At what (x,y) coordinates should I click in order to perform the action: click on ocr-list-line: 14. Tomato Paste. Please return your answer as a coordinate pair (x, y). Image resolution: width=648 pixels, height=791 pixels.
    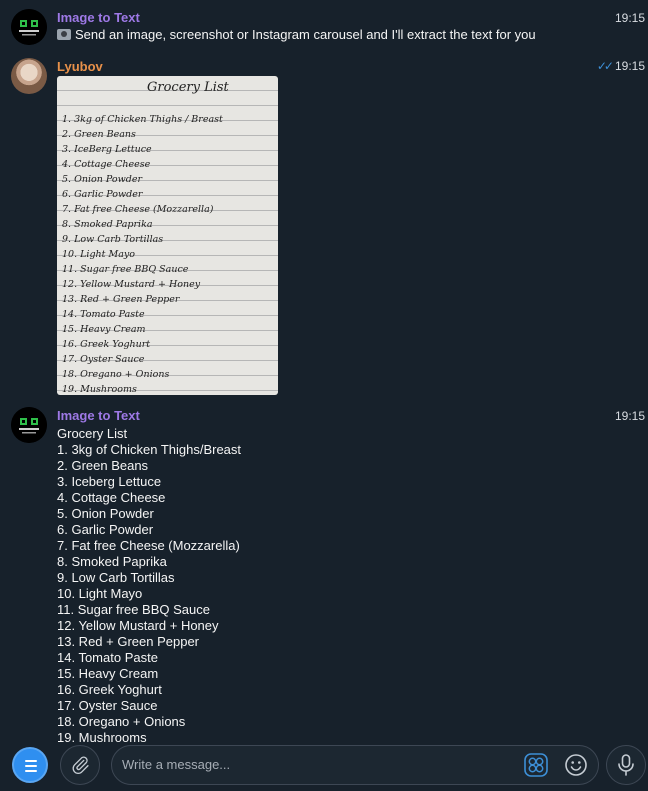
    Looking at the image, I should click on (107, 657).